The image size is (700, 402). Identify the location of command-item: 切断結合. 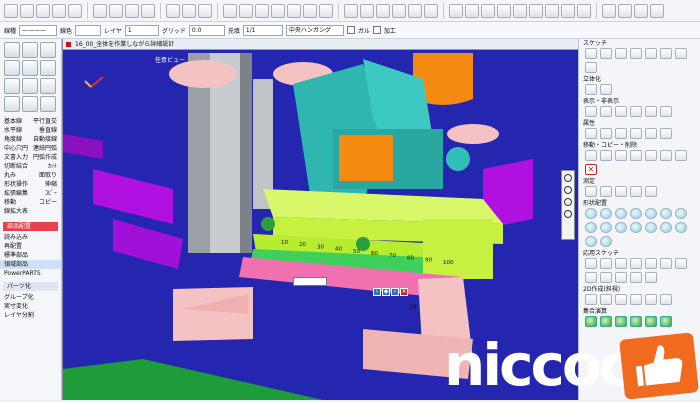
(16, 166).